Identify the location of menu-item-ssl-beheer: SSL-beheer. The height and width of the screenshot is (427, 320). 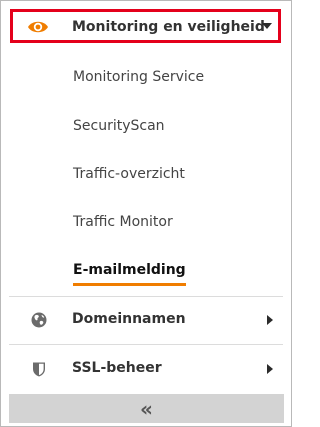
(146, 369).